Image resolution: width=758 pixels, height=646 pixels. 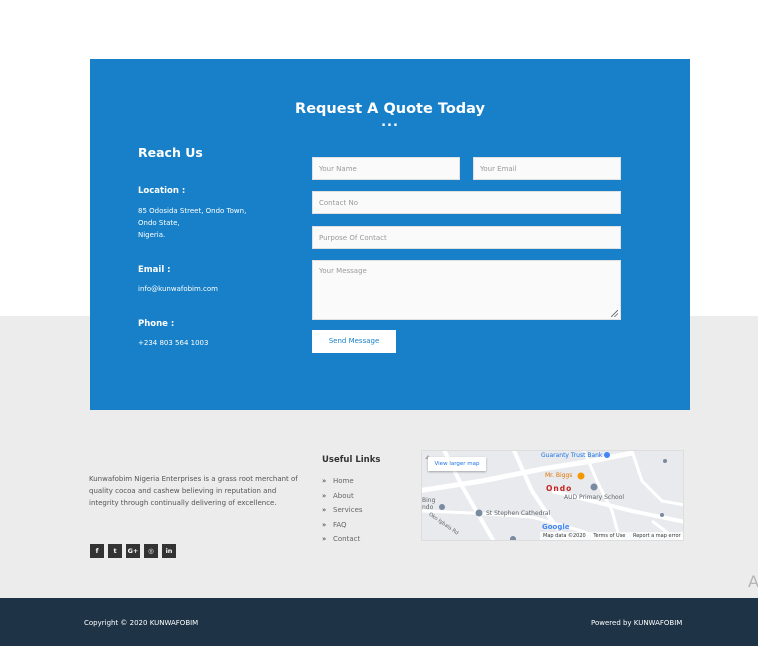 I want to click on name-input: Your Name, so click(x=386, y=168).